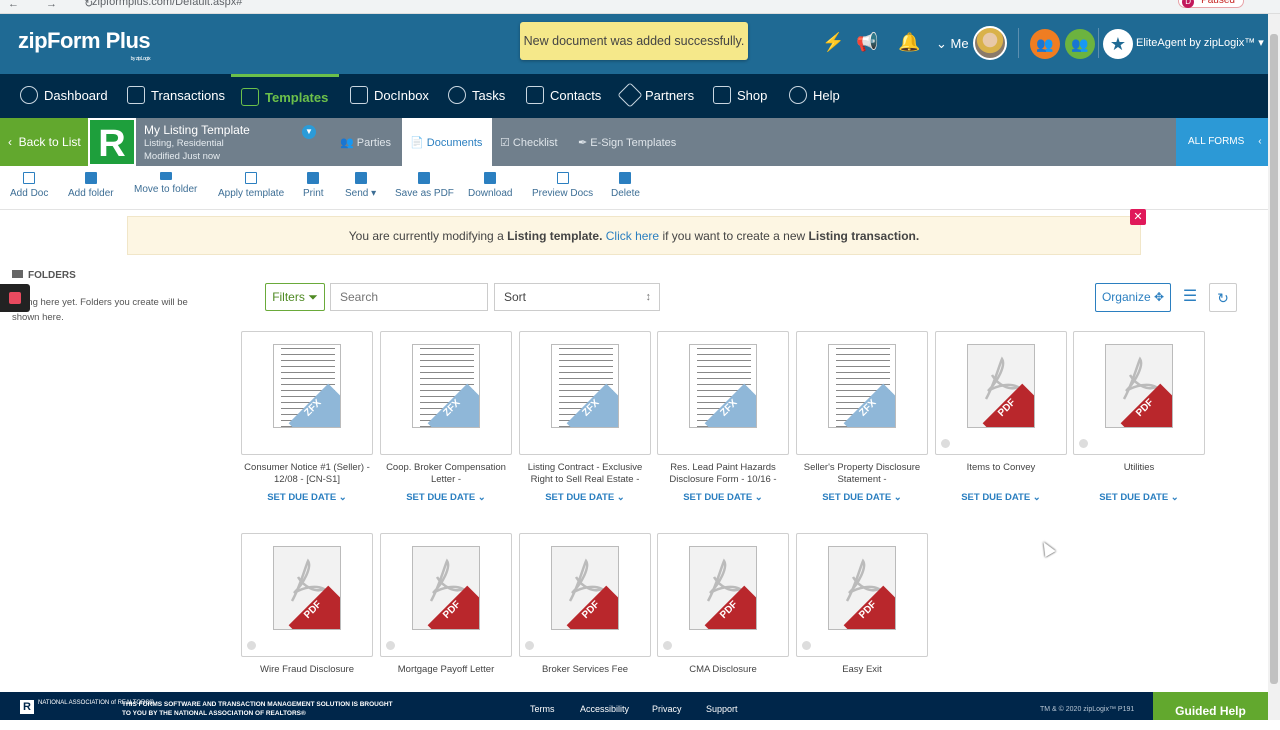 Image resolution: width=1280 pixels, height=730 pixels. What do you see at coordinates (625, 178) in the screenshot?
I see `trash-icon` at bounding box center [625, 178].